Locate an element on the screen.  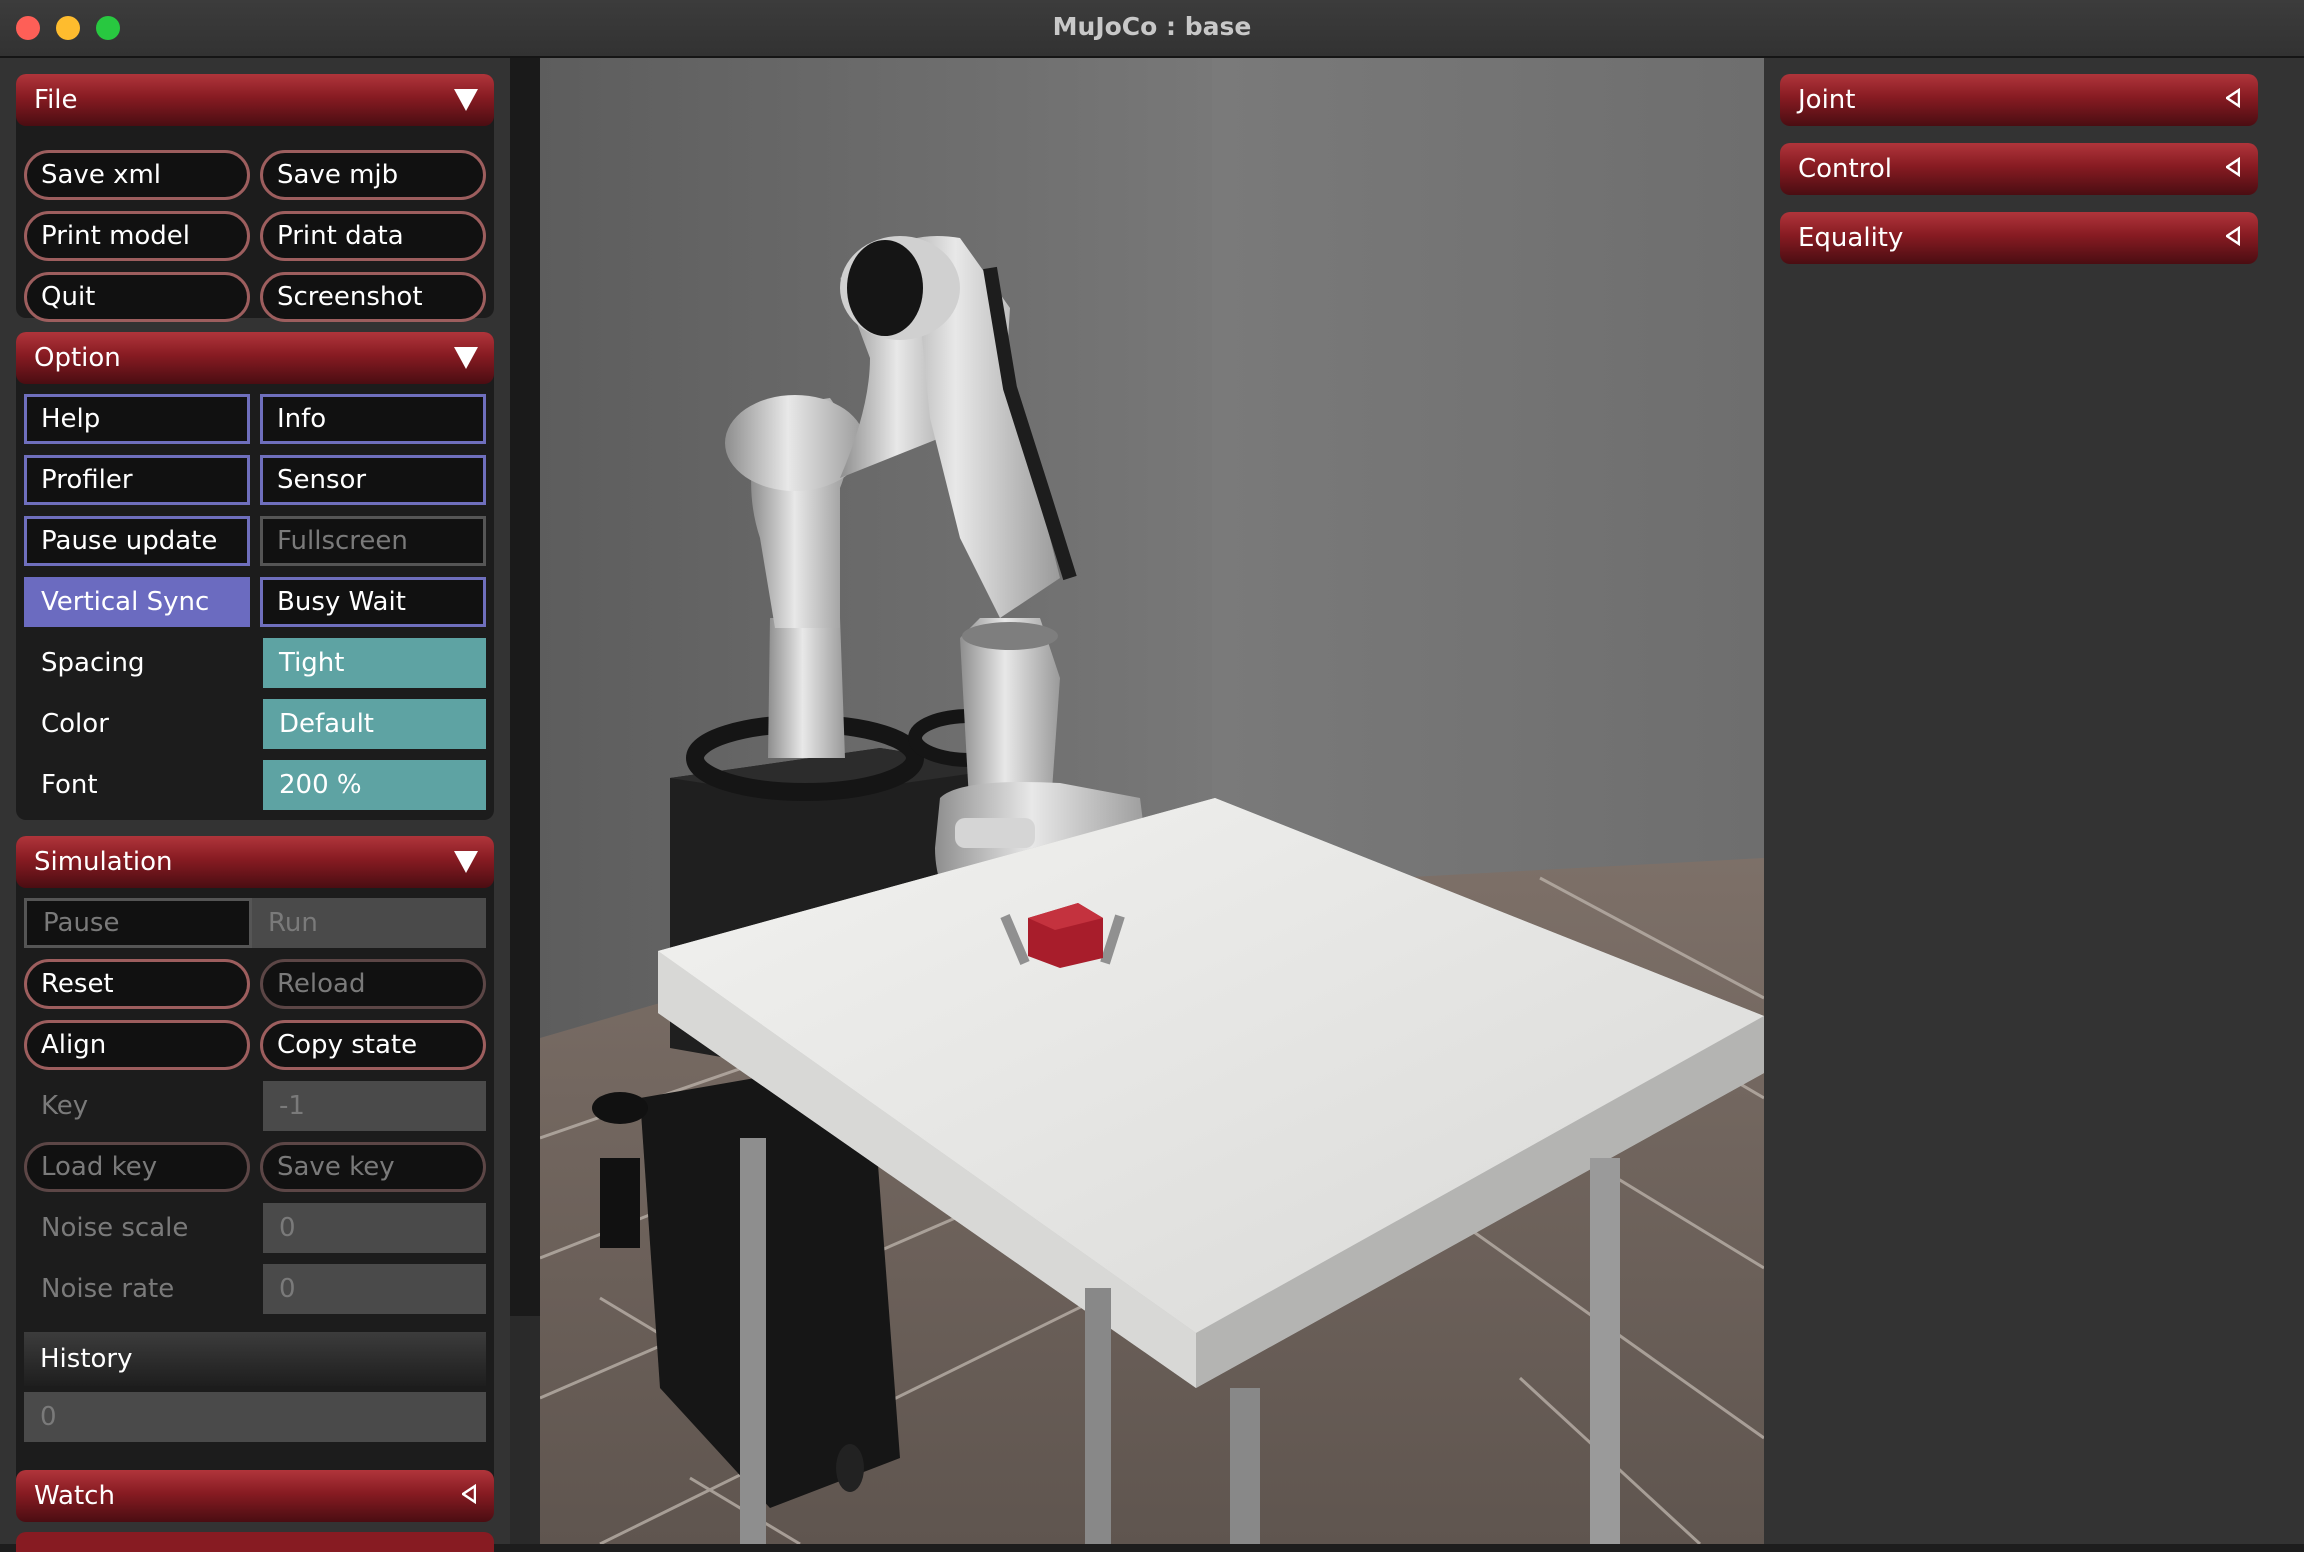
noise-scale-label: Noise scale is located at coordinates (115, 1228).